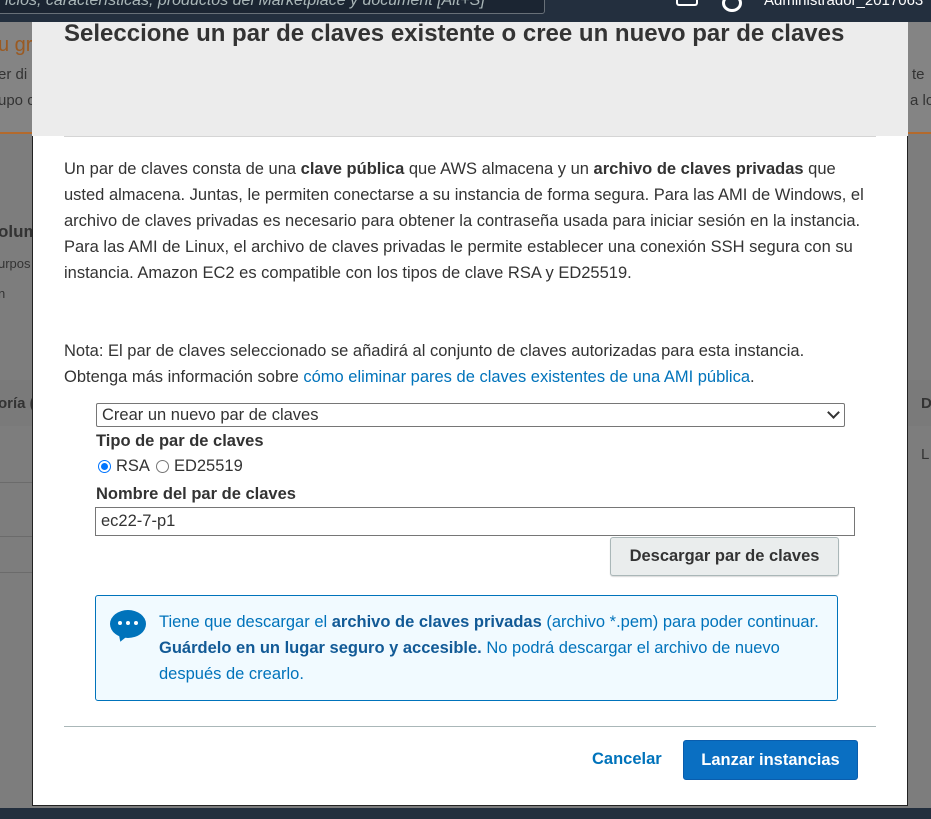 The height and width of the screenshot is (819, 931). What do you see at coordinates (14, 74) in the screenshot?
I see `banner-text: er di` at bounding box center [14, 74].